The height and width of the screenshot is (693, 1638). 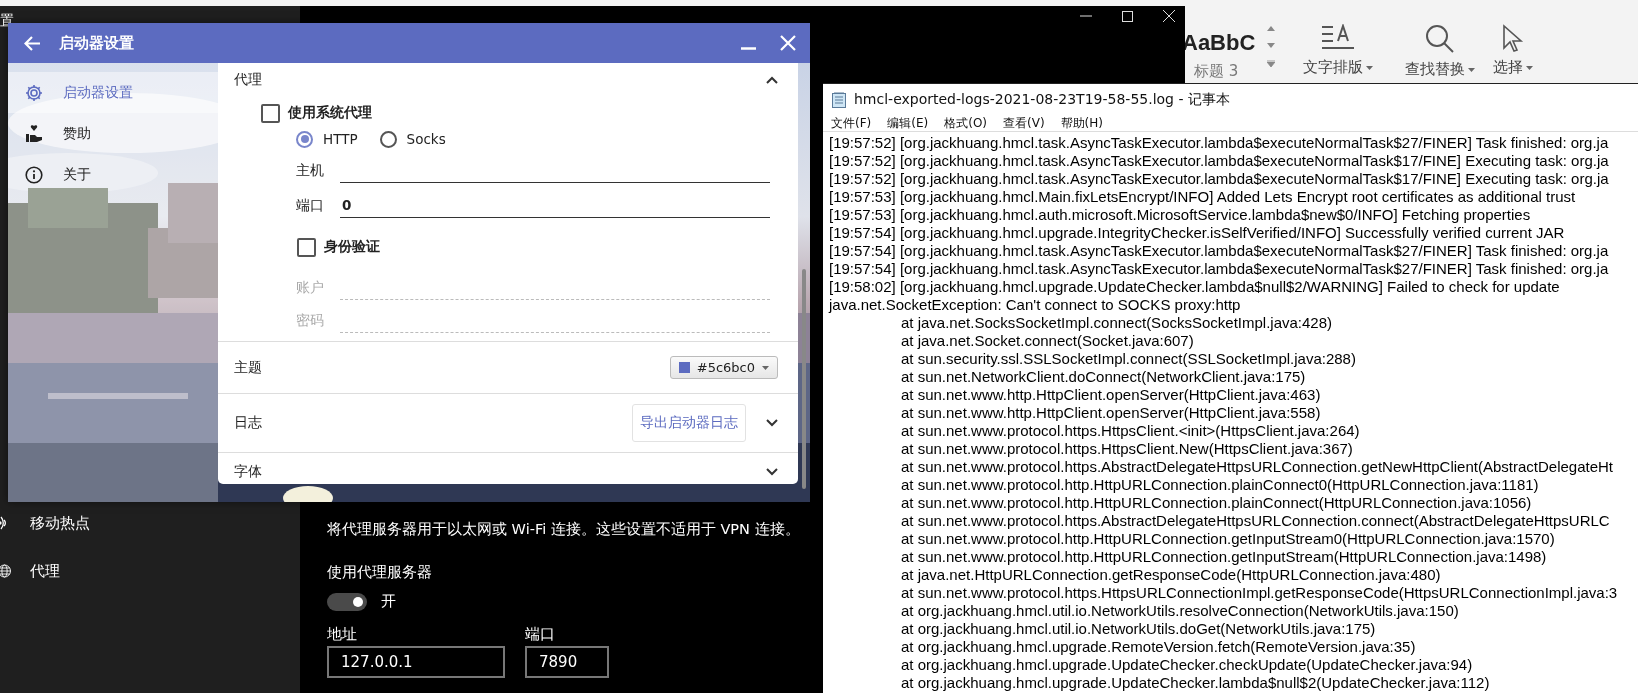 I want to click on ribbon-button: 查找替换, so click(x=1440, y=51).